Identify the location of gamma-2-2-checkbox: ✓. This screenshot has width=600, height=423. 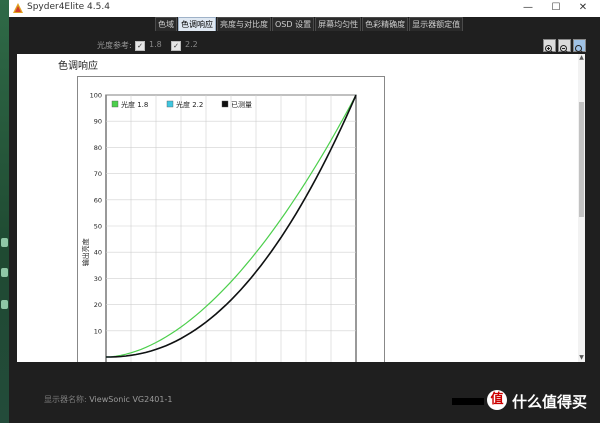
(176, 46).